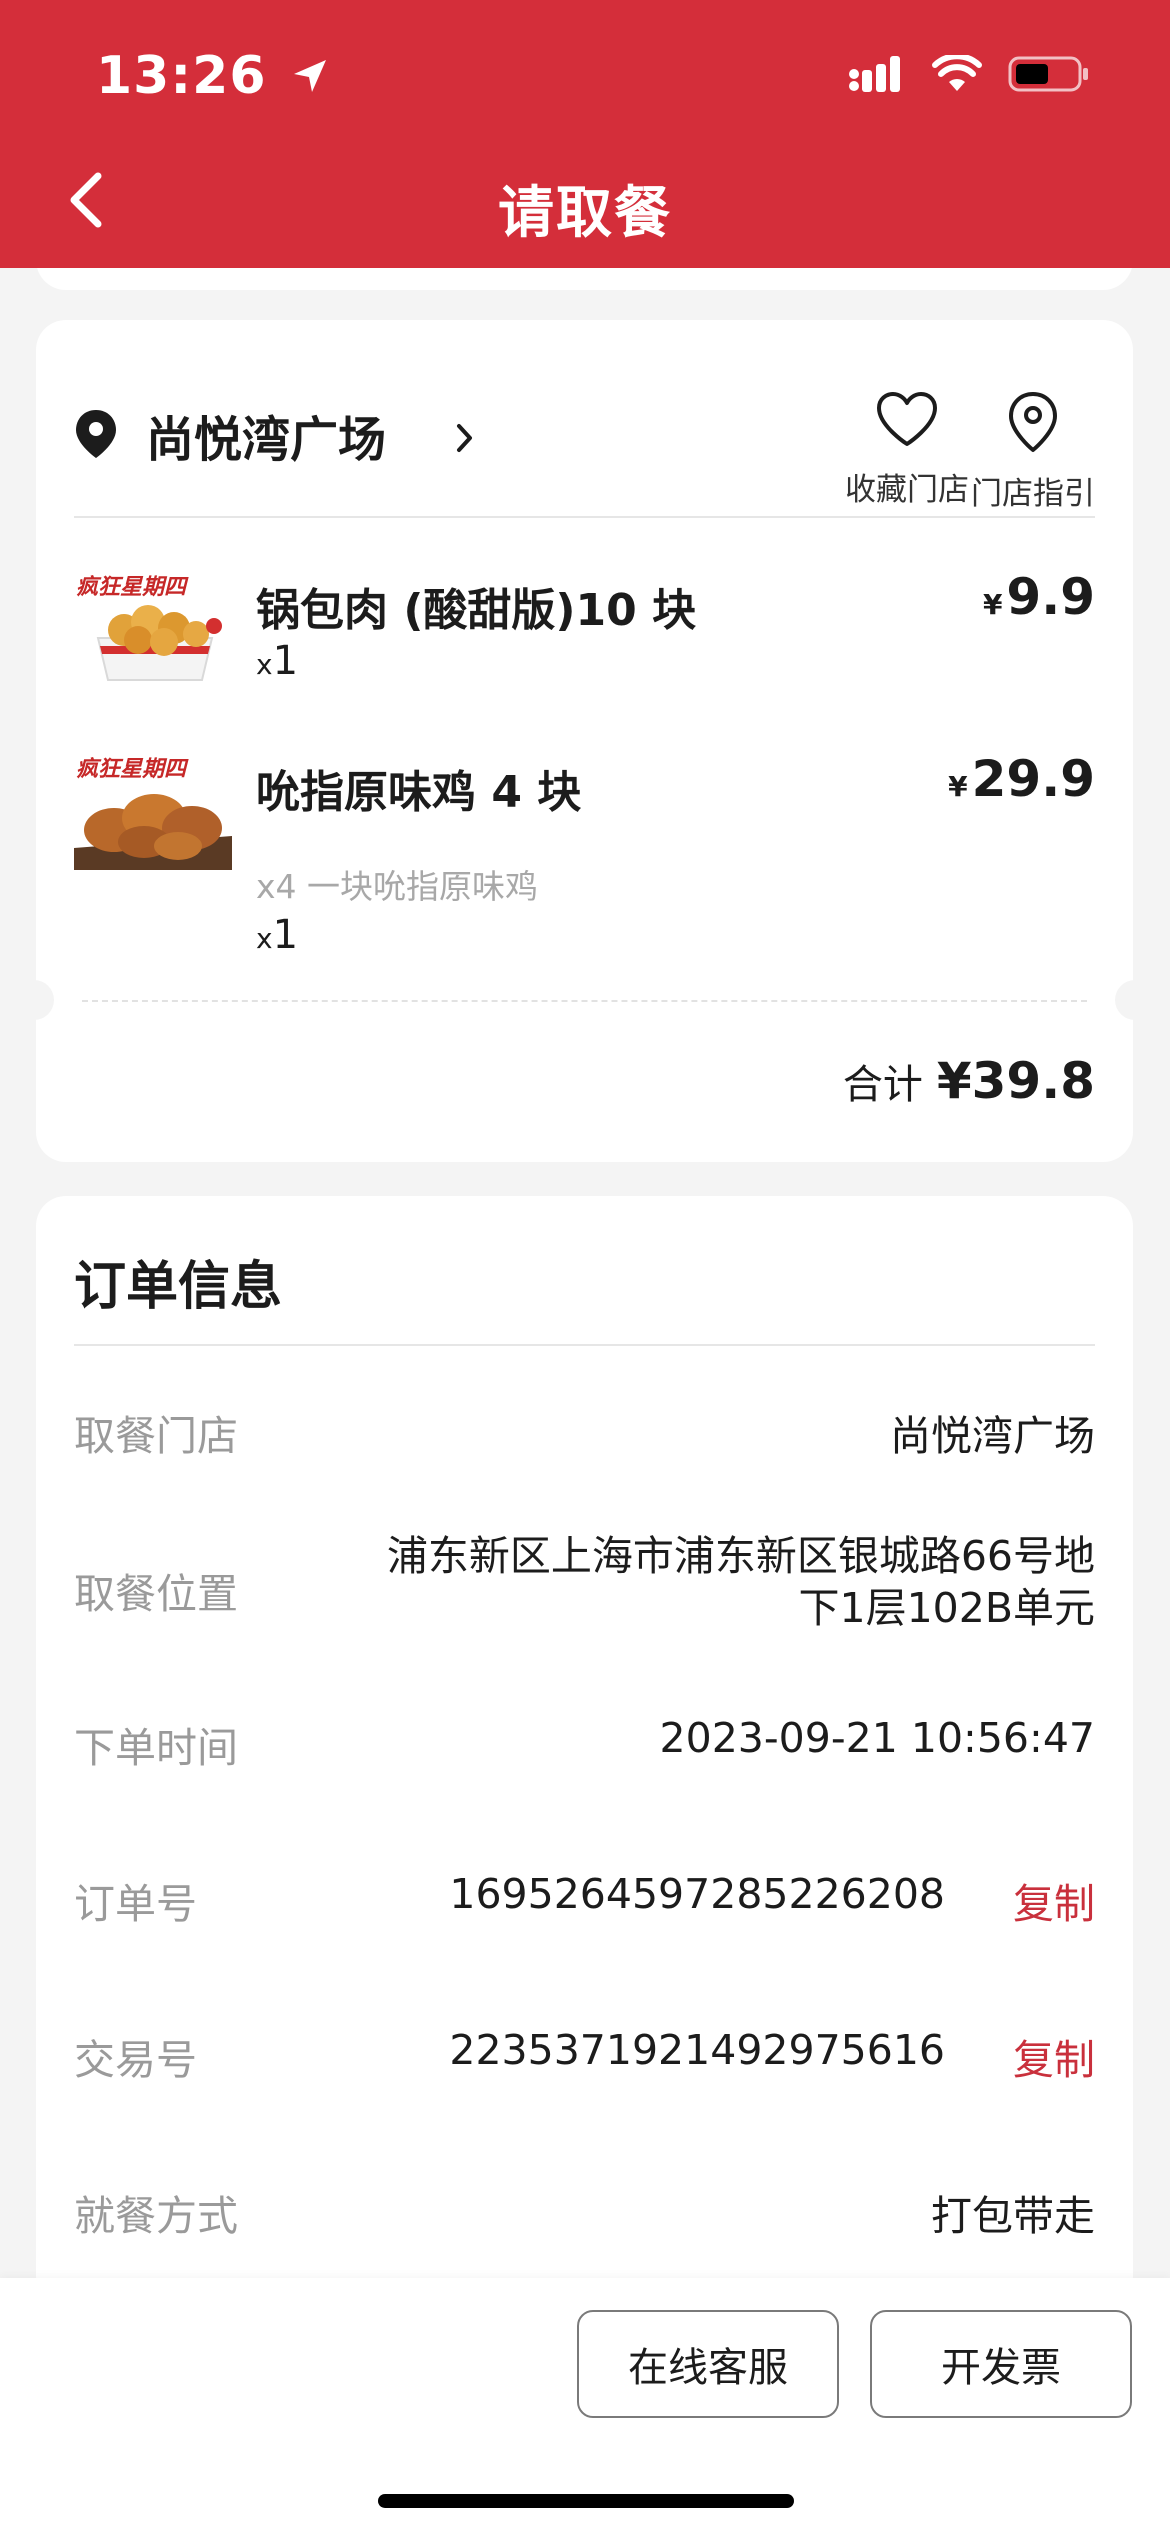  What do you see at coordinates (465, 440) in the screenshot?
I see `chevron-right-icon` at bounding box center [465, 440].